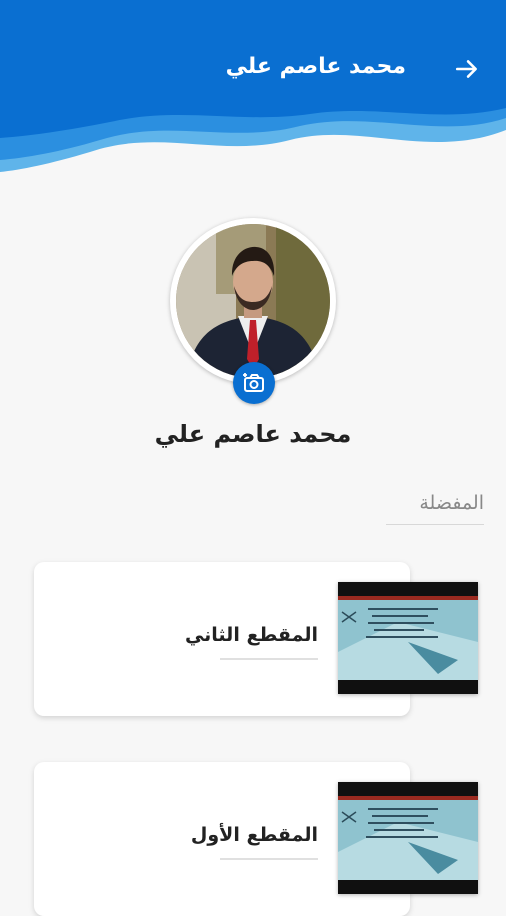  Describe the element at coordinates (451, 503) in the screenshot. I see `favorites-section-title: المفضلة` at that location.